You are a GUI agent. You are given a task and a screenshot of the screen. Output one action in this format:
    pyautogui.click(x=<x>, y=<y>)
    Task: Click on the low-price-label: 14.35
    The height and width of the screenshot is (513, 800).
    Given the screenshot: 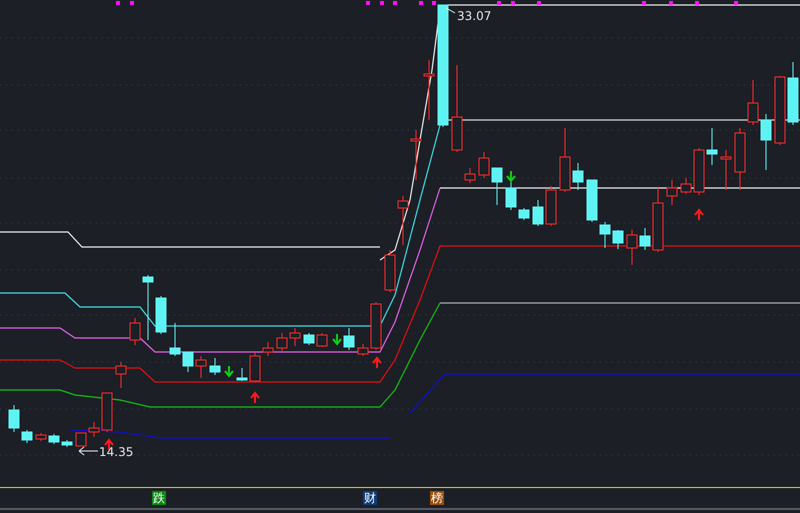 What is the action you would take?
    pyautogui.click(x=116, y=452)
    